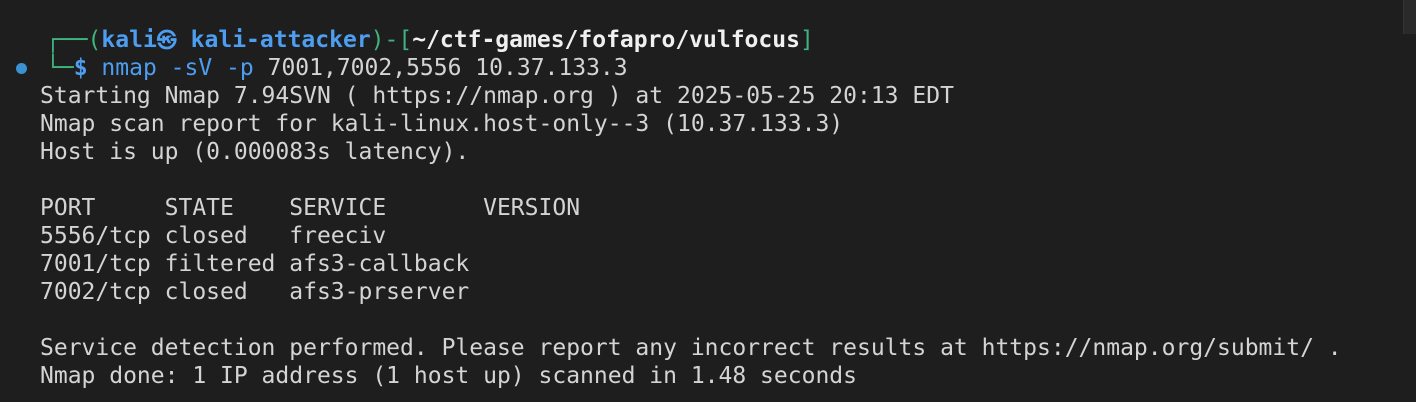 The image size is (1416, 402). What do you see at coordinates (280, 40) in the screenshot?
I see `prompt-host: kali-attacker` at bounding box center [280, 40].